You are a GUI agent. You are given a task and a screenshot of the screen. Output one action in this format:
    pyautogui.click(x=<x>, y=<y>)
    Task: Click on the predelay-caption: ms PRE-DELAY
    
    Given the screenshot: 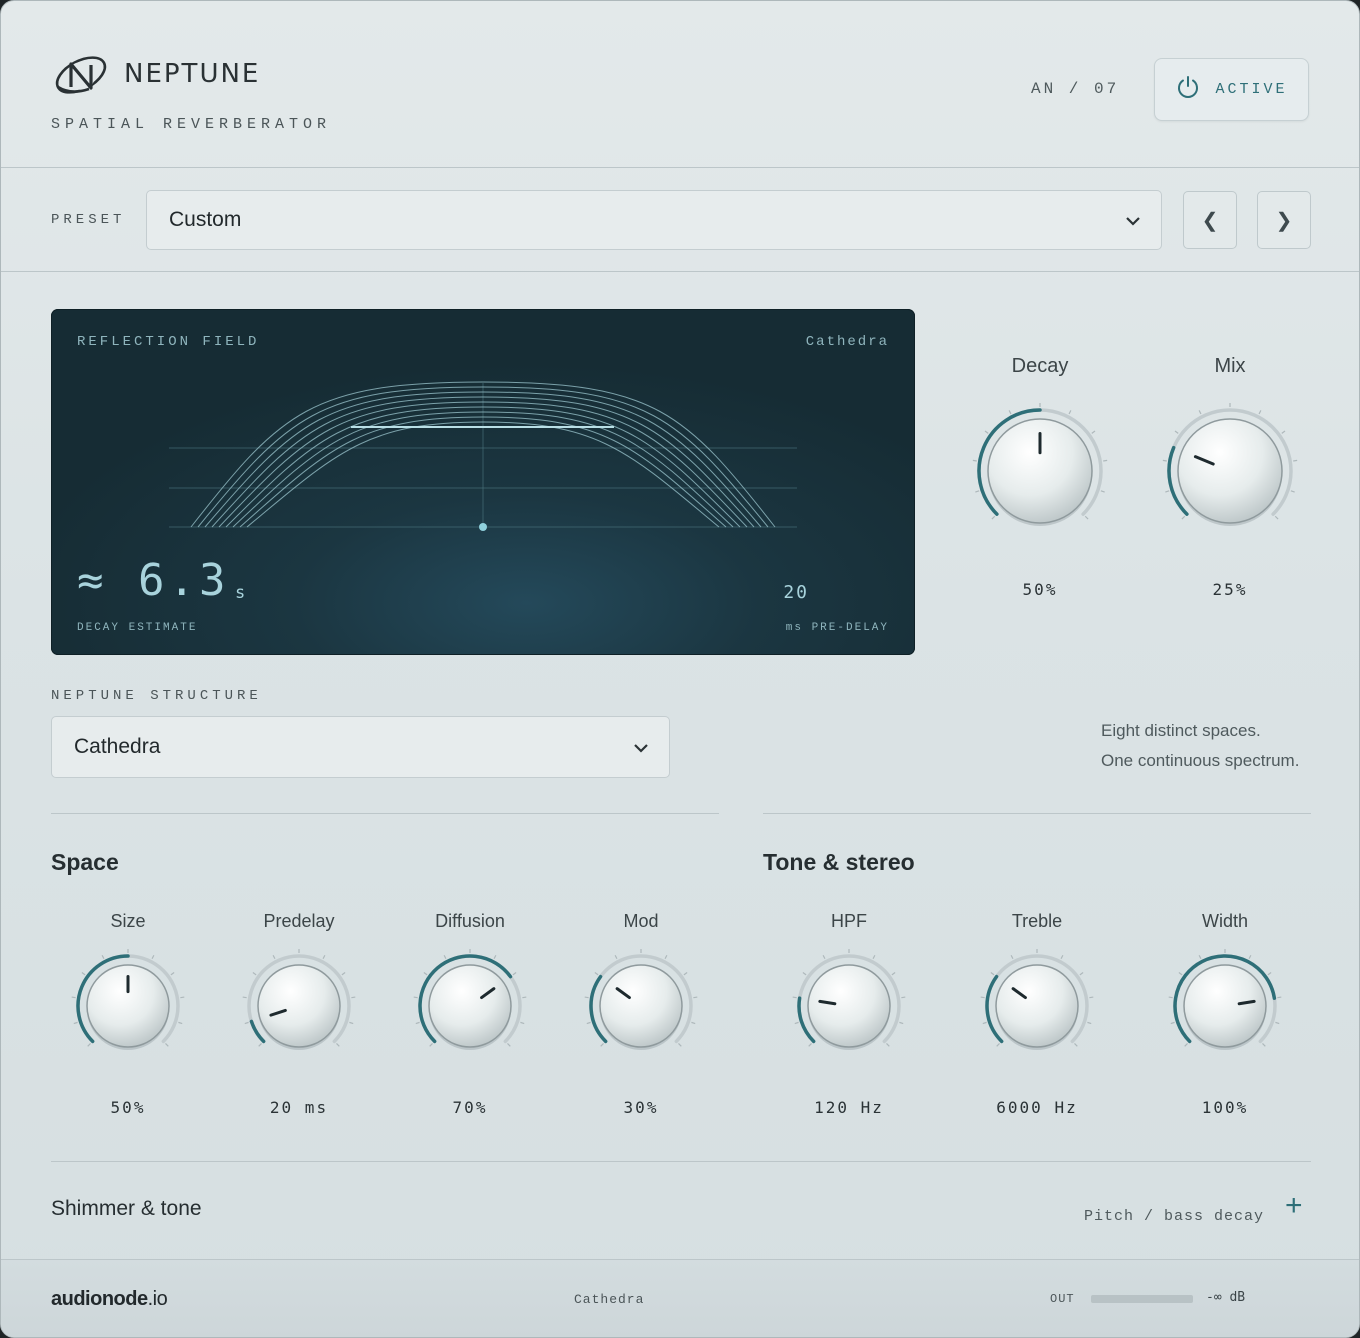 What is the action you would take?
    pyautogui.click(x=837, y=628)
    